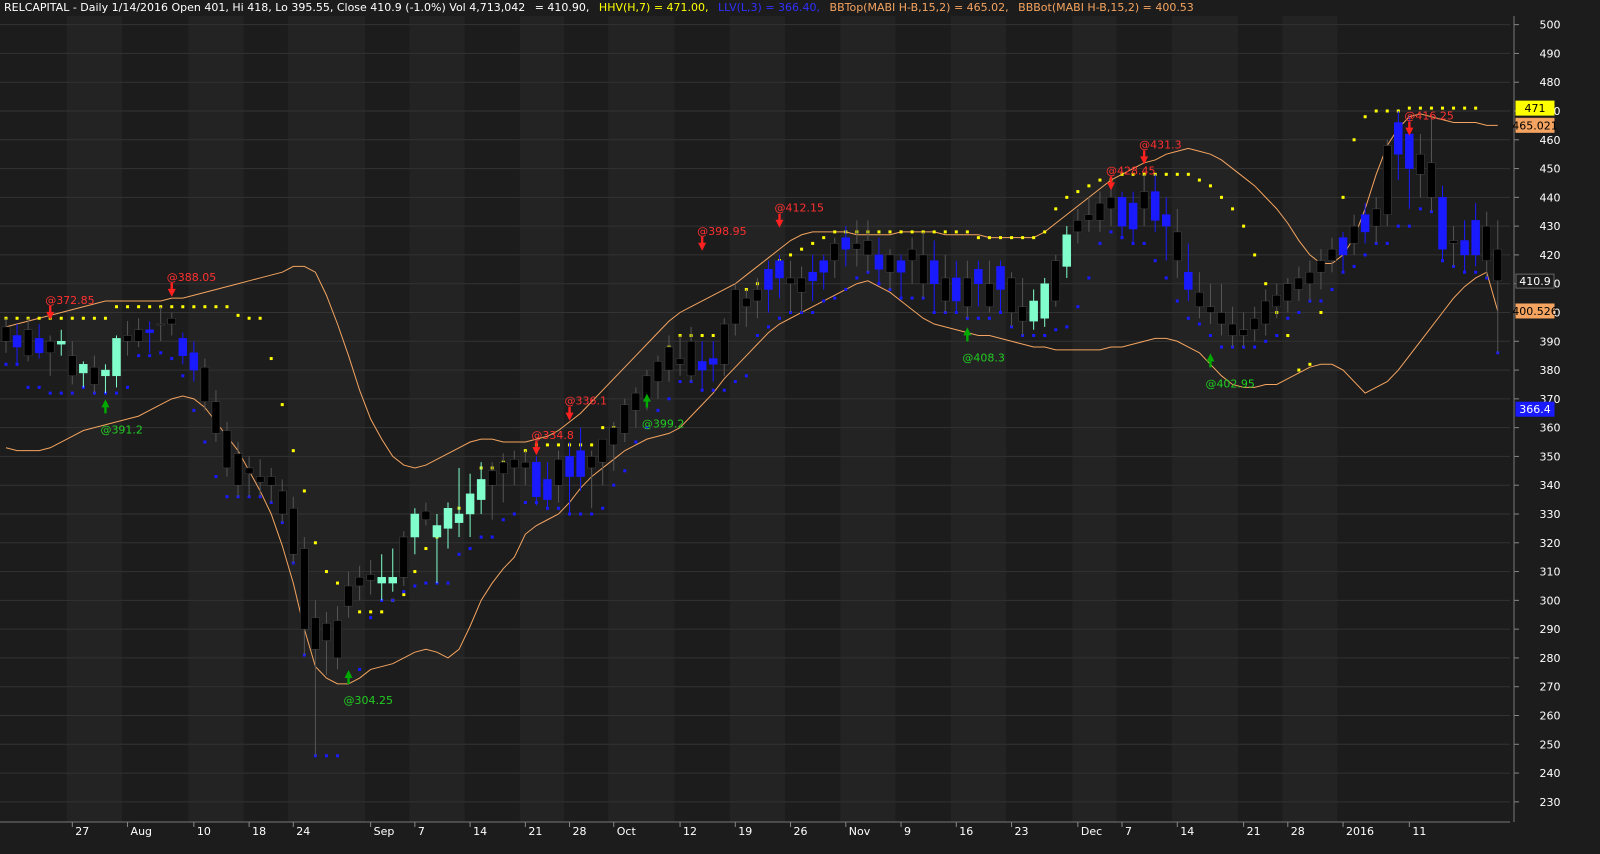 The width and height of the screenshot is (1600, 854). Describe the element at coordinates (1106, 7) in the screenshot. I see `bbbot-legend: BBBot(MABI H-B,15,2) = 400.53` at that location.